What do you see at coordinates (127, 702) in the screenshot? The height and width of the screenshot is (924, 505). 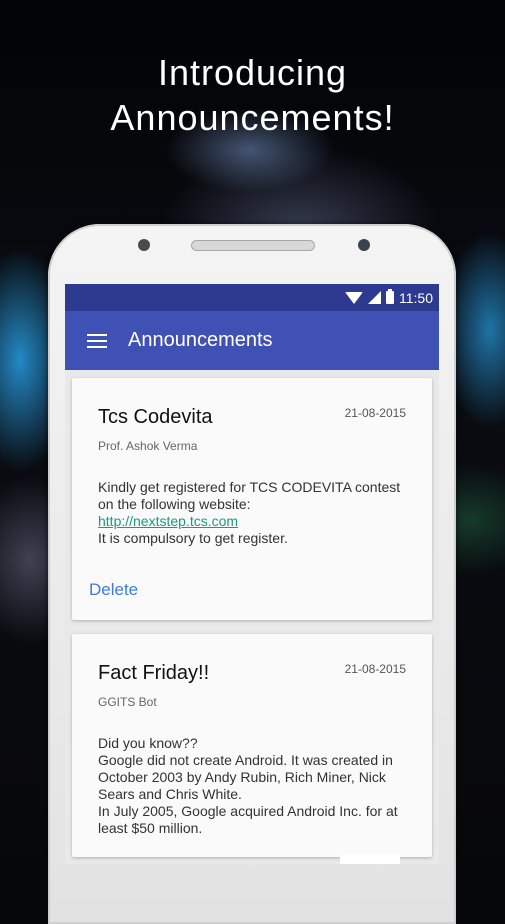 I see `announcement-author: GGITS Bot` at bounding box center [127, 702].